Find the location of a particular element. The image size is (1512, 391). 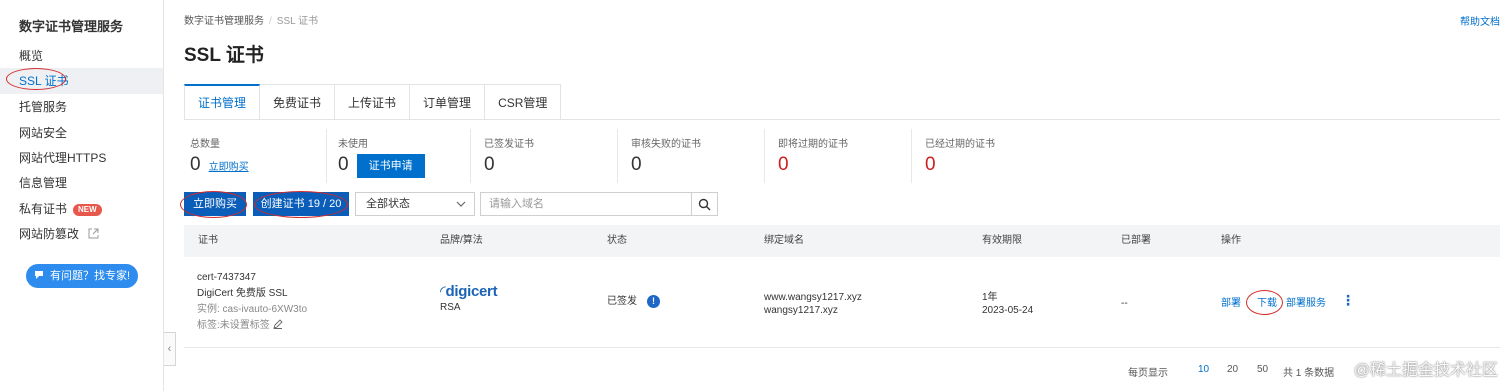

domain-search-input is located at coordinates (586, 204).